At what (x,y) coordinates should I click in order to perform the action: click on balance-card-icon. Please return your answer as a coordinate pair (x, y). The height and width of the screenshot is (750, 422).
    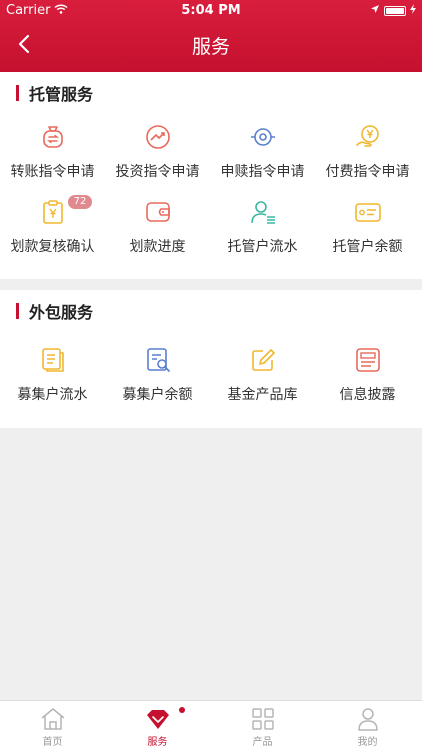
    Looking at the image, I should click on (368, 212).